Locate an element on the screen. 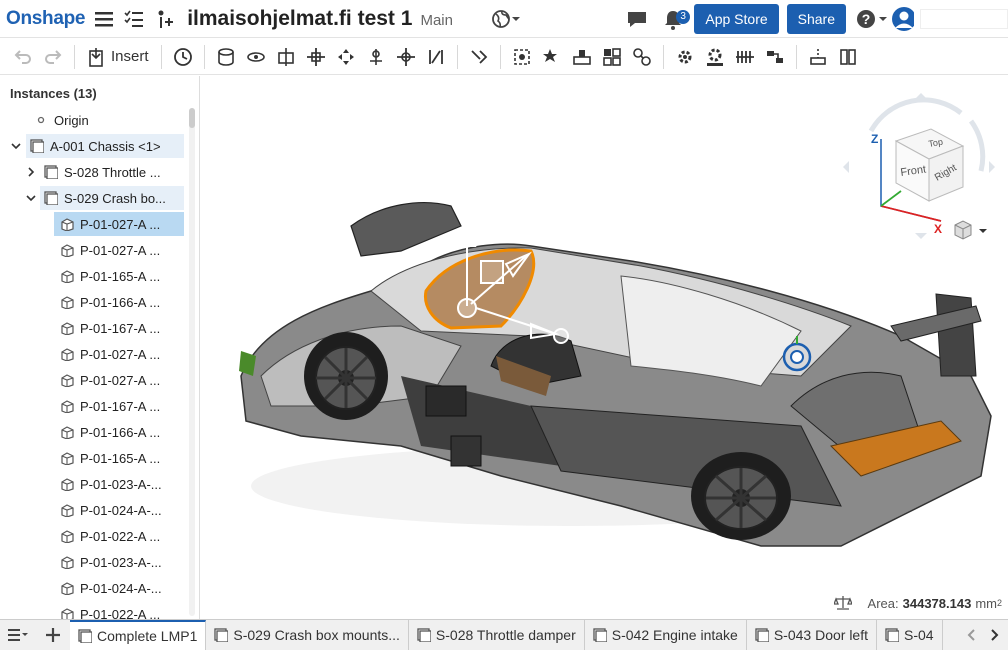 The height and width of the screenshot is (650, 1008). view-cube-down-arrow is located at coordinates (921, 236).